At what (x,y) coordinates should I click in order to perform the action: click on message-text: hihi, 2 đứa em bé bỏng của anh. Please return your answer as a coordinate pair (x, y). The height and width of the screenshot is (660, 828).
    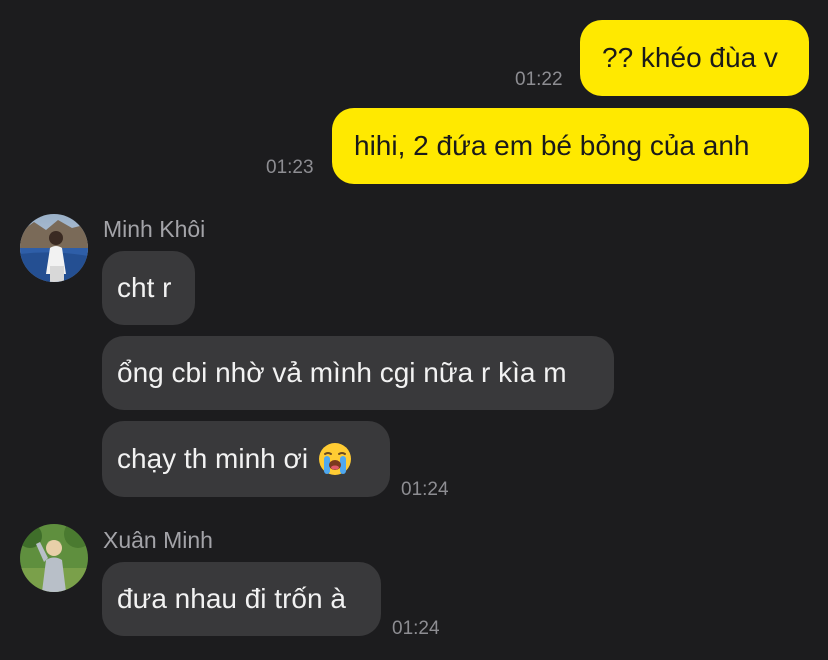
    Looking at the image, I should click on (552, 145).